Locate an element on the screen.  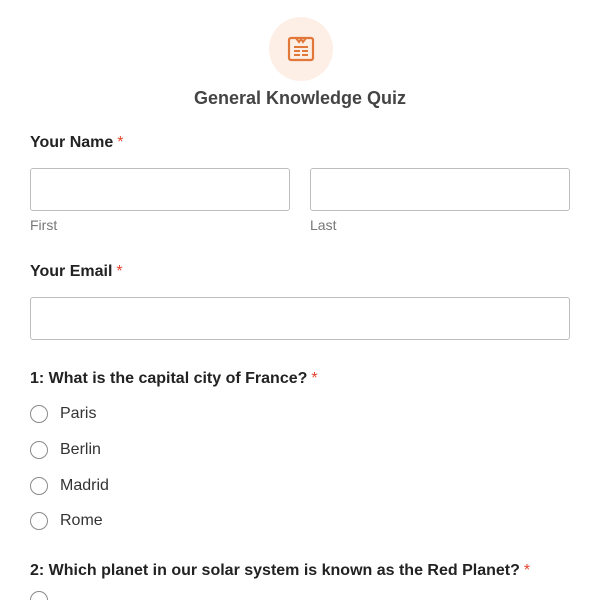
form-logo is located at coordinates (301, 49).